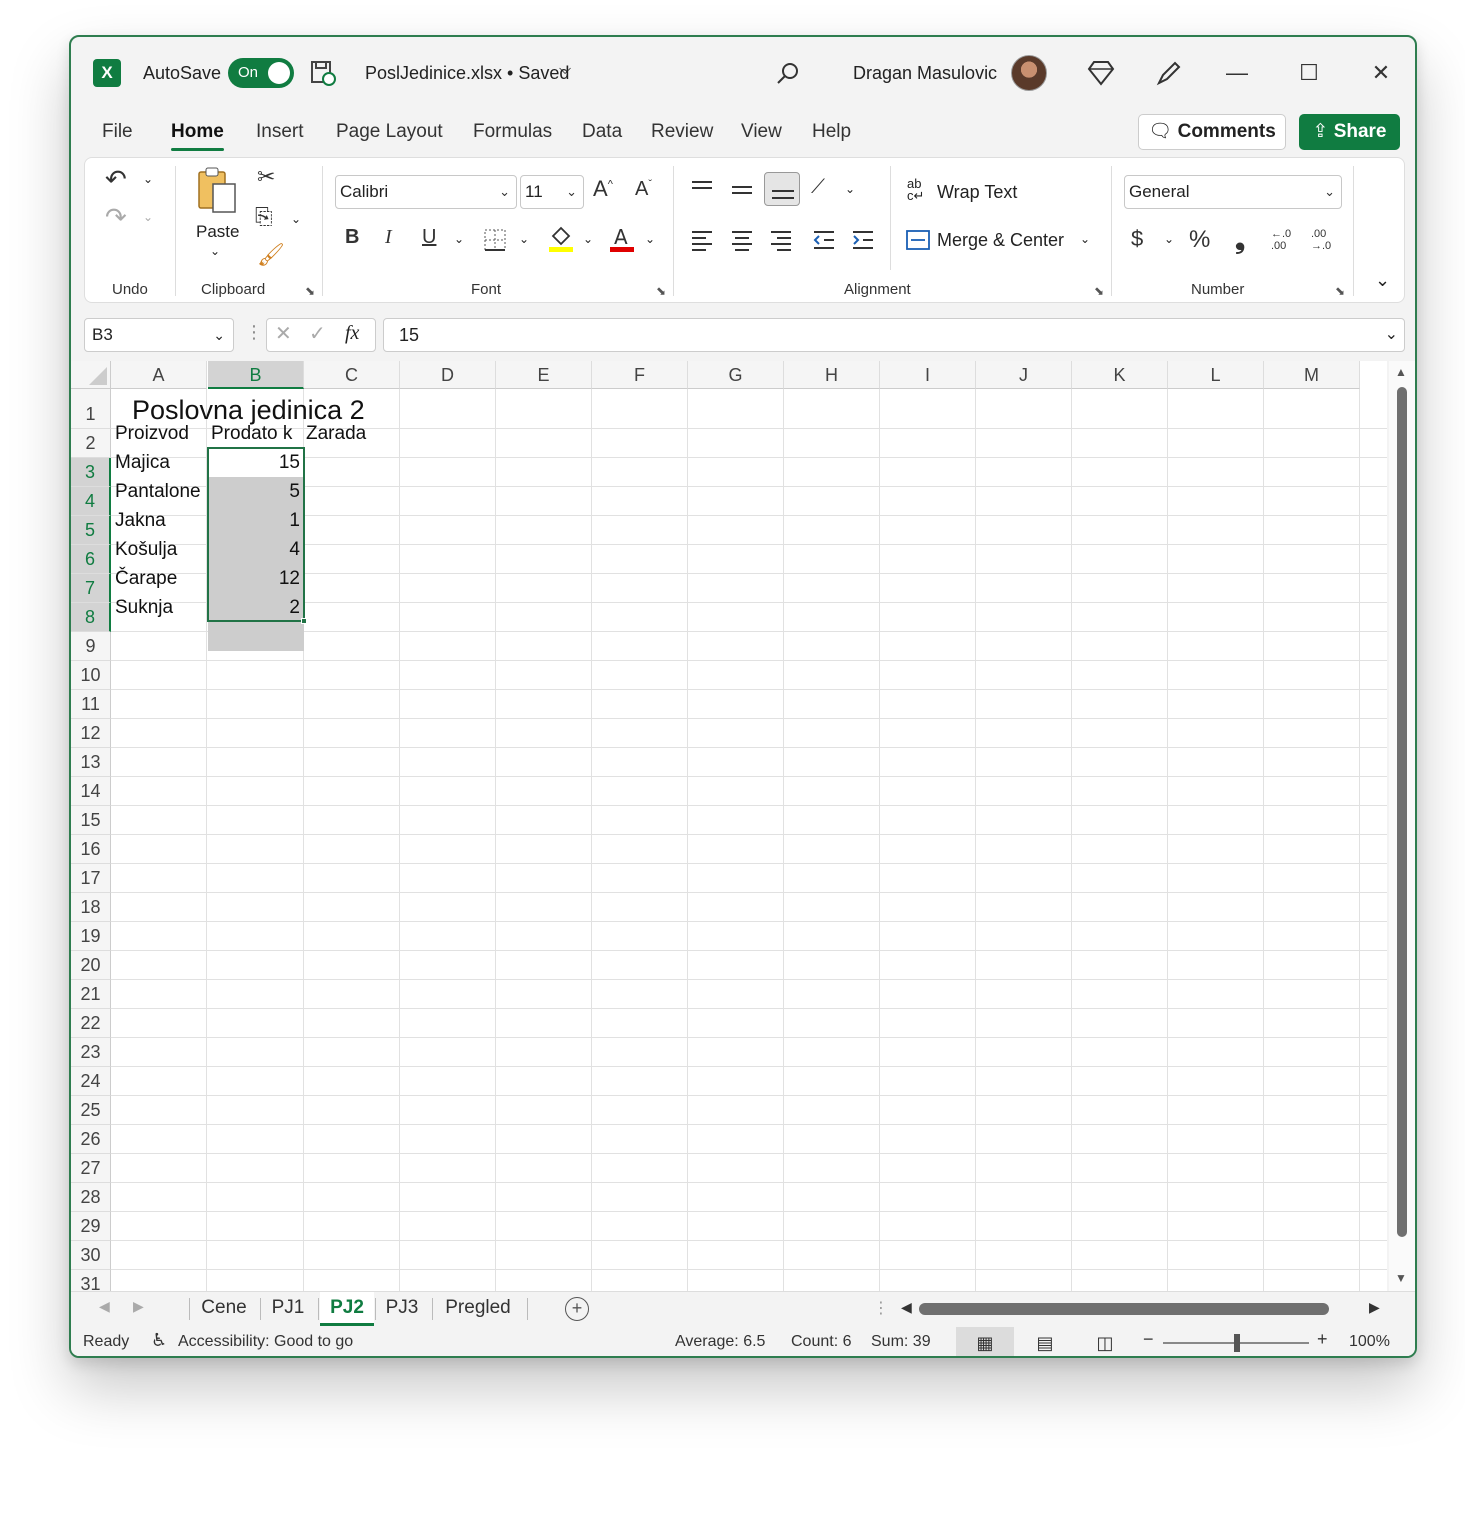 The width and height of the screenshot is (1465, 1513). What do you see at coordinates (91, 762) in the screenshot?
I see `row-header-13: 13` at bounding box center [91, 762].